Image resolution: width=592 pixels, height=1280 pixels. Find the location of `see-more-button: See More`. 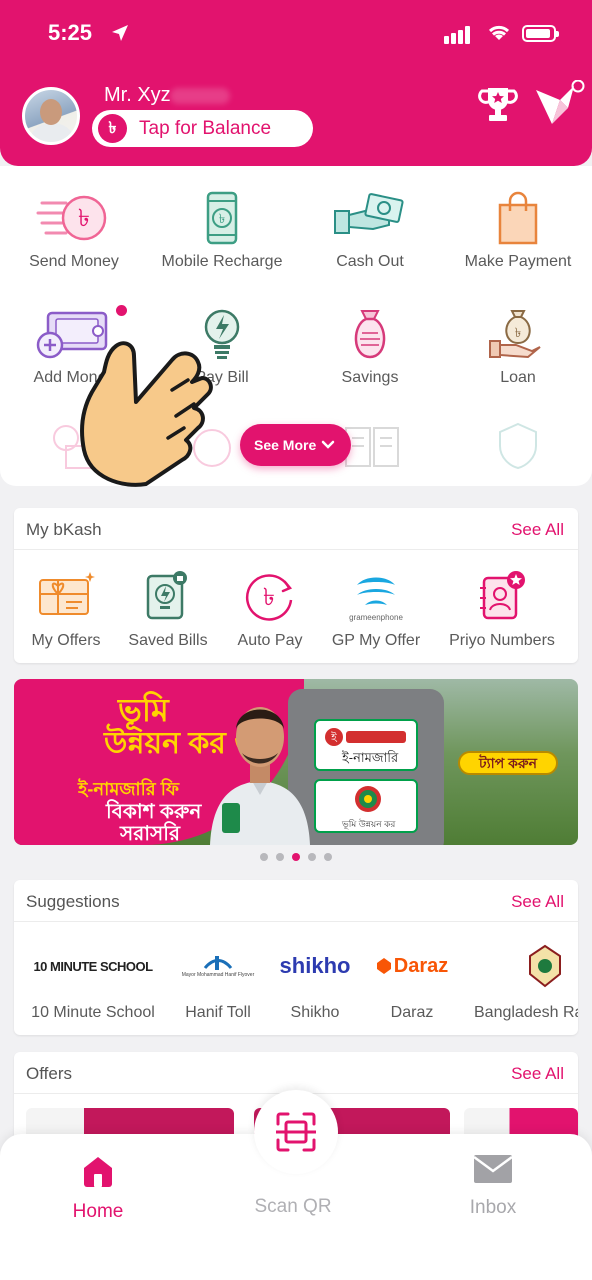

see-more-button: See More is located at coordinates (295, 445).